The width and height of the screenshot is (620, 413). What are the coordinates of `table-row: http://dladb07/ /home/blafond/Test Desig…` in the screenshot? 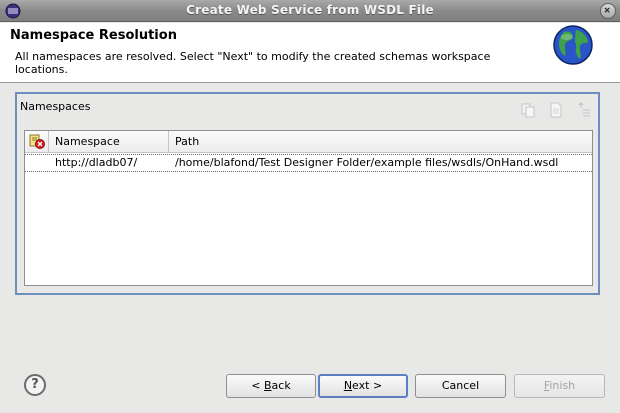 It's located at (308, 163).